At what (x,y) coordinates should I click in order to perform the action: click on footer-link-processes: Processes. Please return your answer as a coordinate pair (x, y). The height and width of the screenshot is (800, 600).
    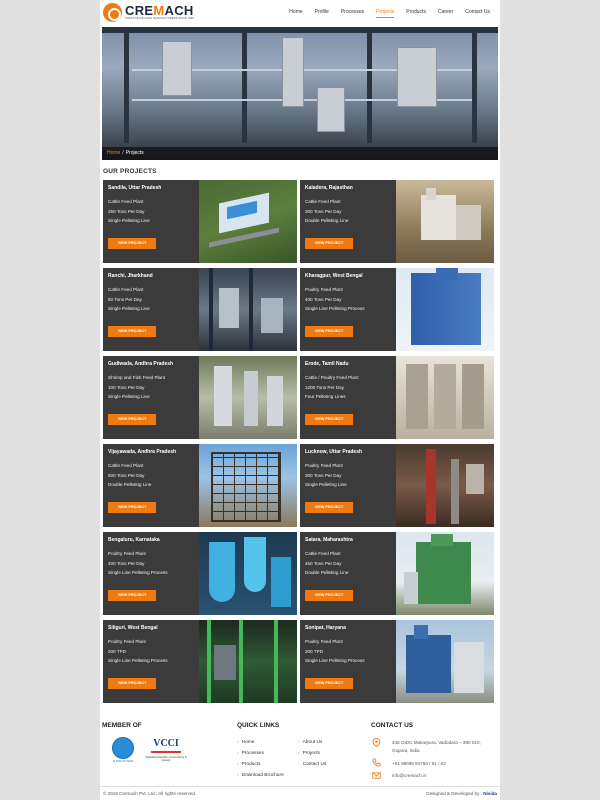
    Looking at the image, I should click on (250, 753).